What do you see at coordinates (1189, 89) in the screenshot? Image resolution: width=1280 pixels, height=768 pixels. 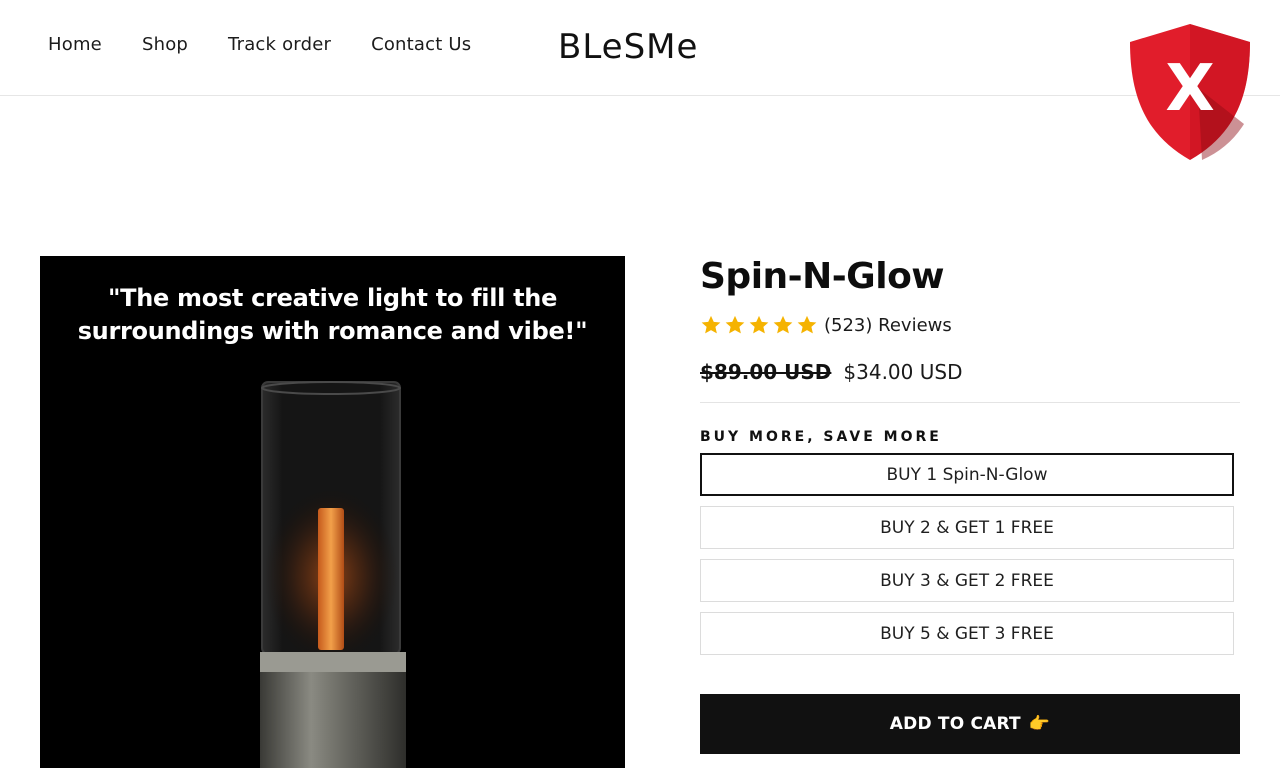 I see `shield-x-glyph: X` at bounding box center [1189, 89].